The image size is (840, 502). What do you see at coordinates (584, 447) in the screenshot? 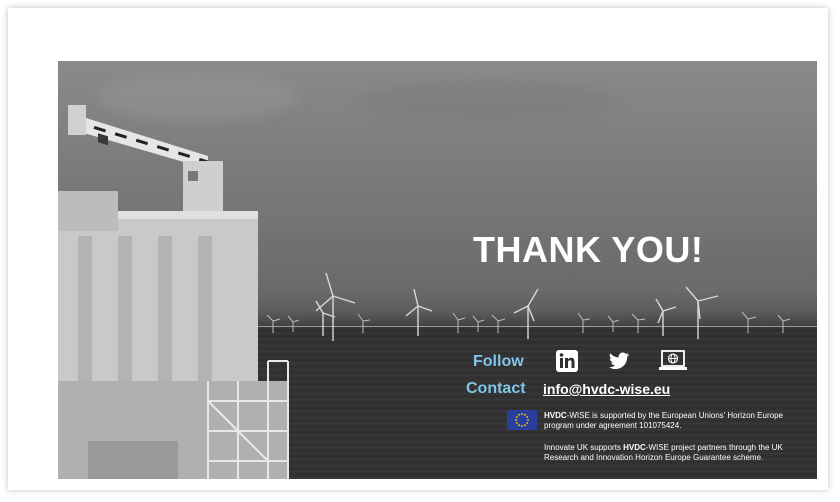
I see `uk-notice-prefix: Innovate UK supports` at bounding box center [584, 447].